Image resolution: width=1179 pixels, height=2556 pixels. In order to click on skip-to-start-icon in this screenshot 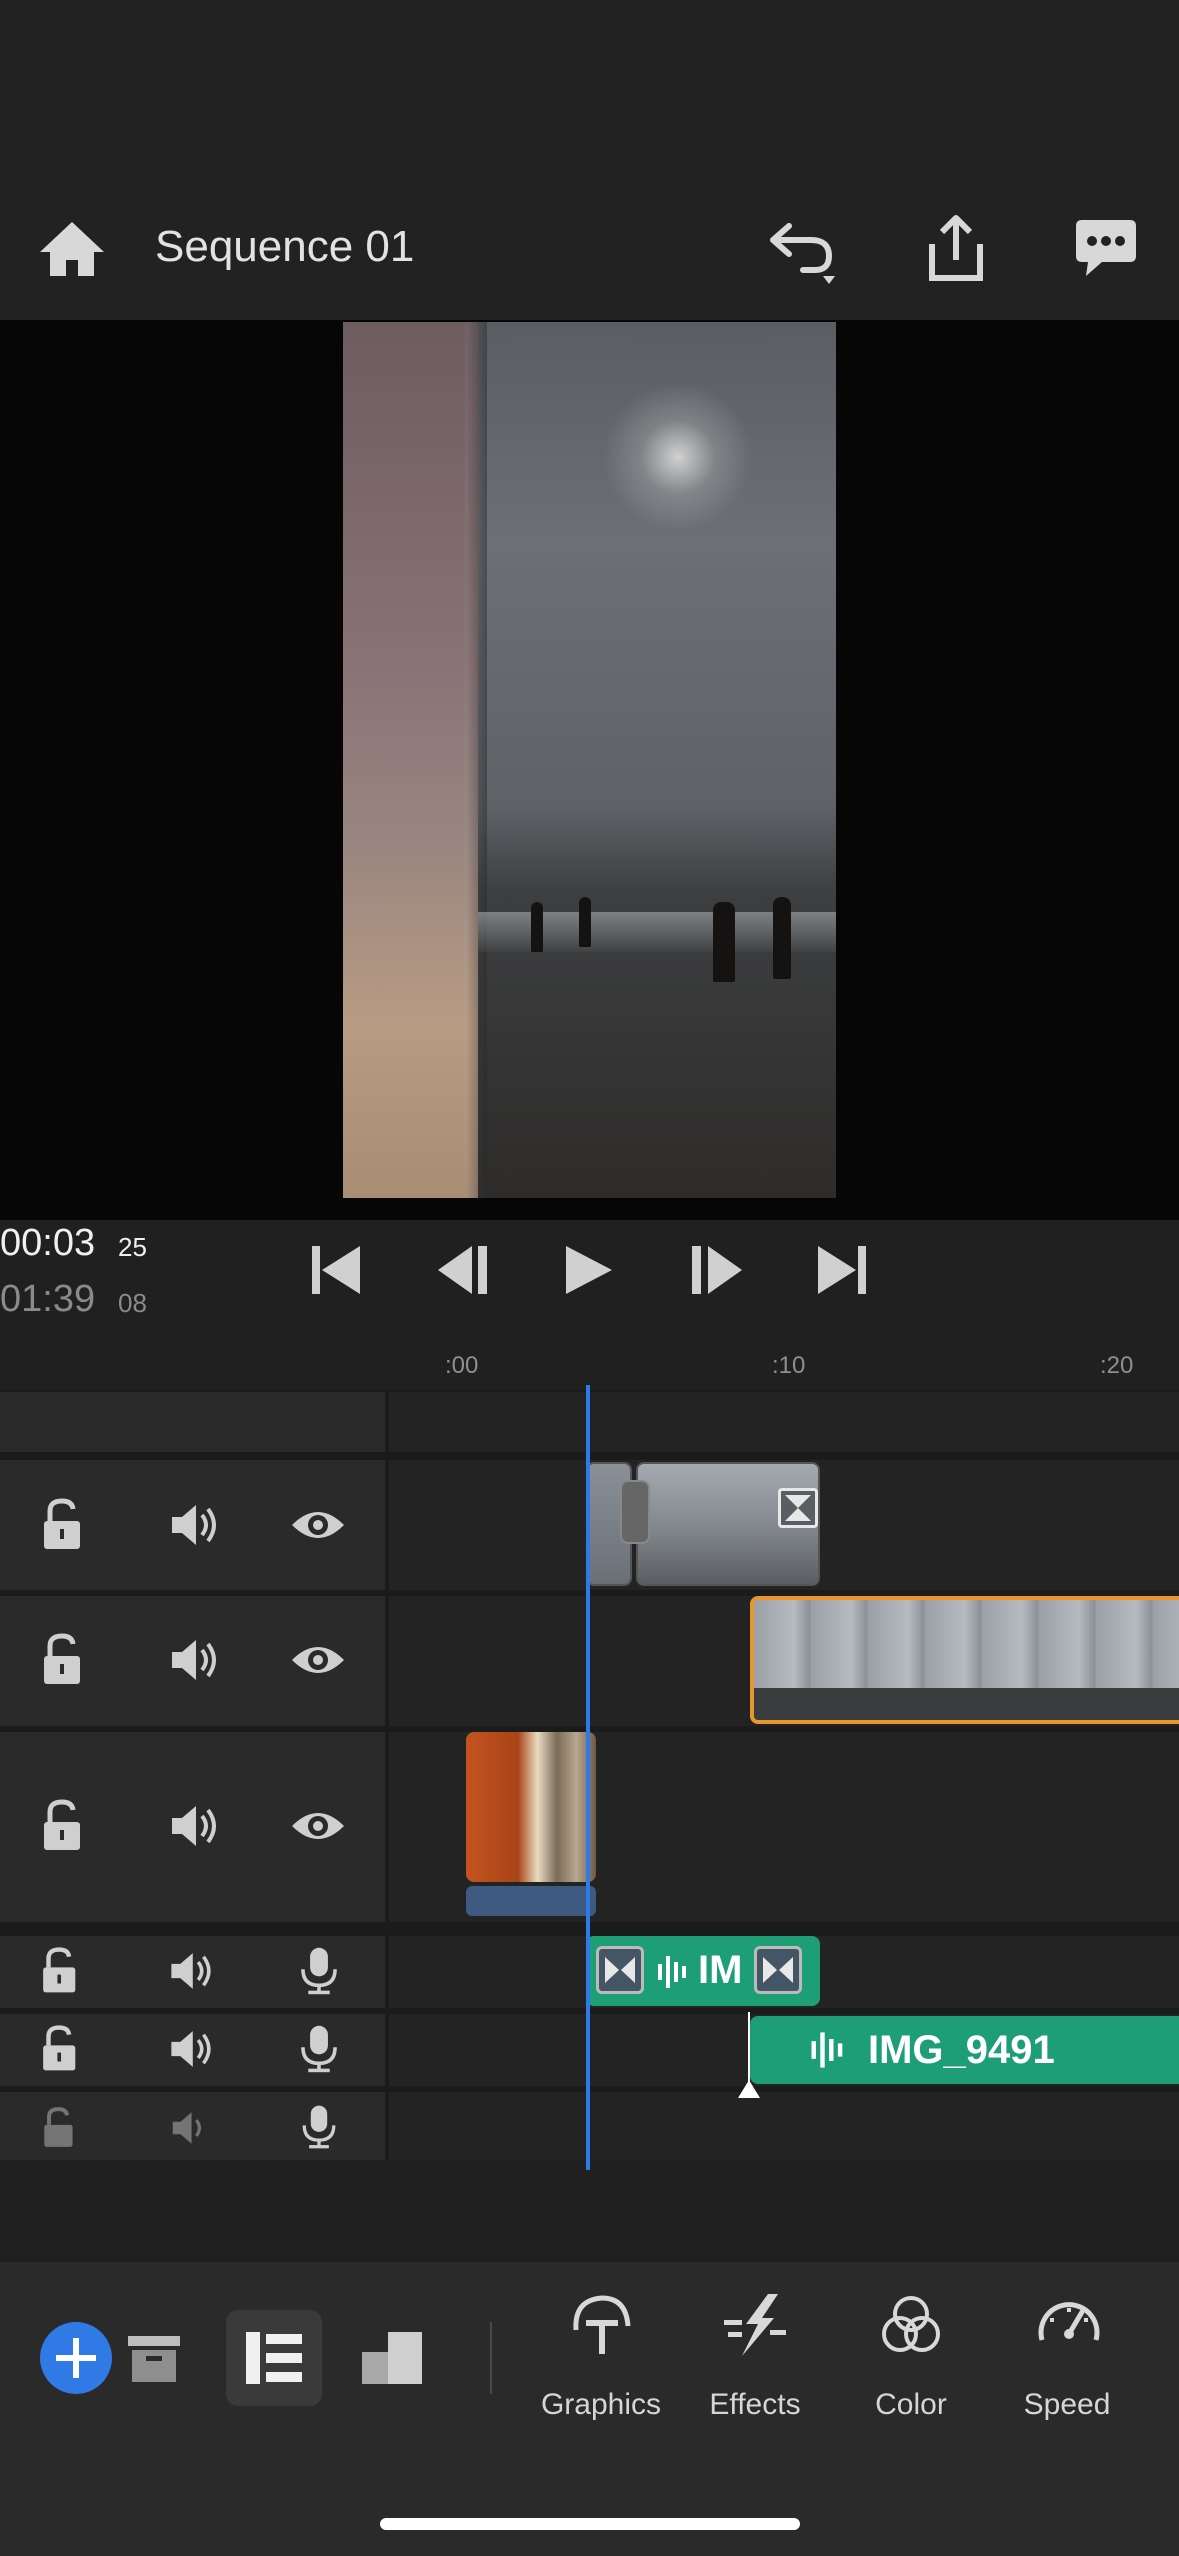, I will do `click(336, 1270)`.